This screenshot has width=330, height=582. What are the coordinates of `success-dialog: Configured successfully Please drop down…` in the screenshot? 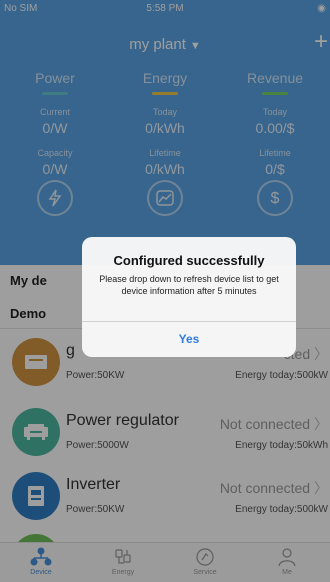 It's located at (189, 297).